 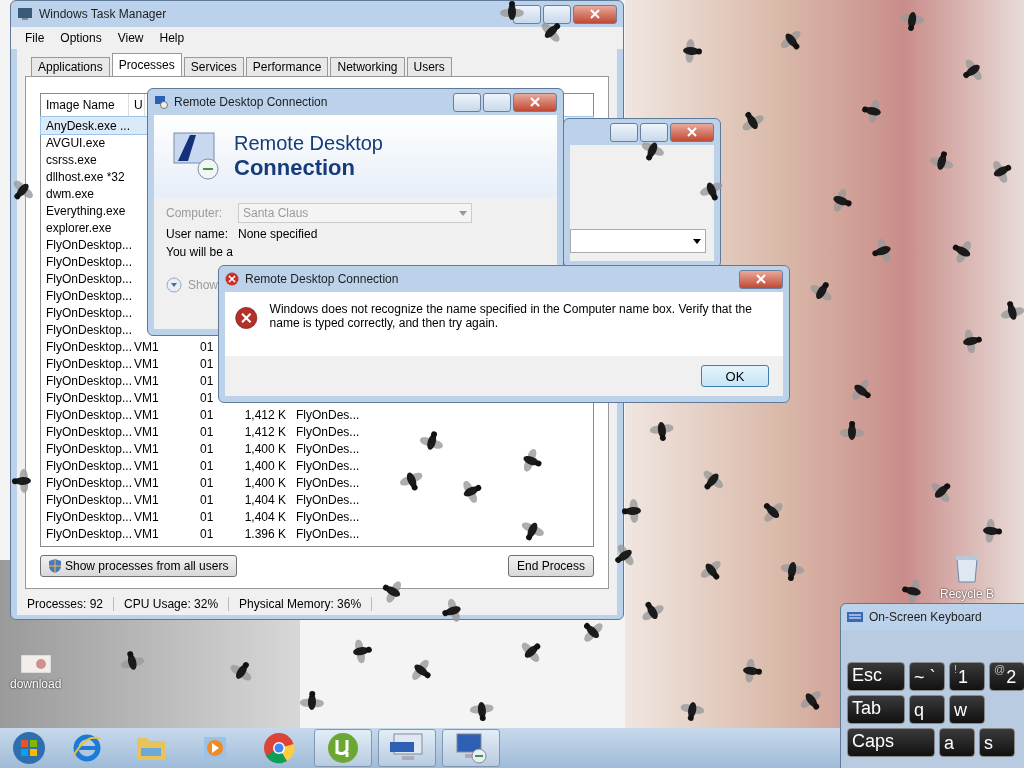 What do you see at coordinates (198, 234) in the screenshot?
I see `field-label: User name:` at bounding box center [198, 234].